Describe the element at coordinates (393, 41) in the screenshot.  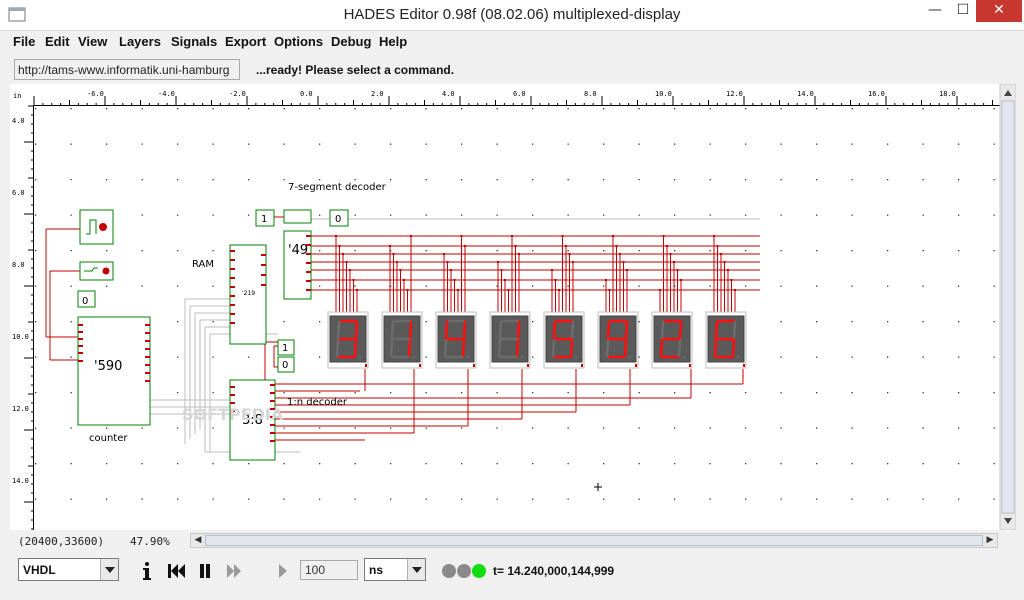
I see `menu-help: Help` at that location.